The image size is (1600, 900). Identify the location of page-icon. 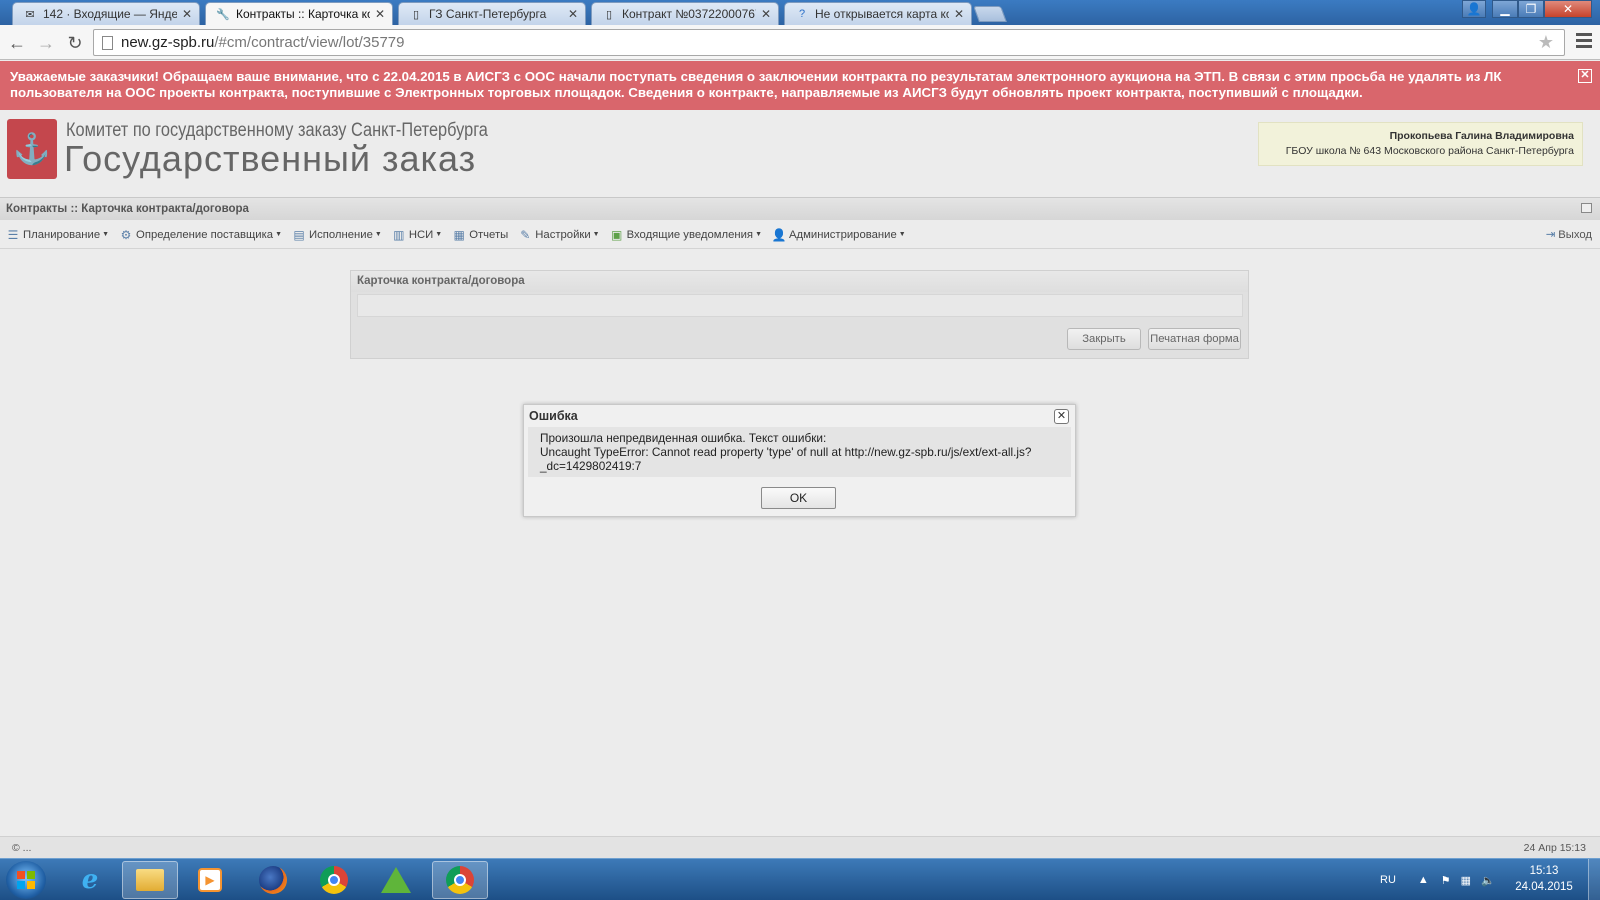
(107, 42).